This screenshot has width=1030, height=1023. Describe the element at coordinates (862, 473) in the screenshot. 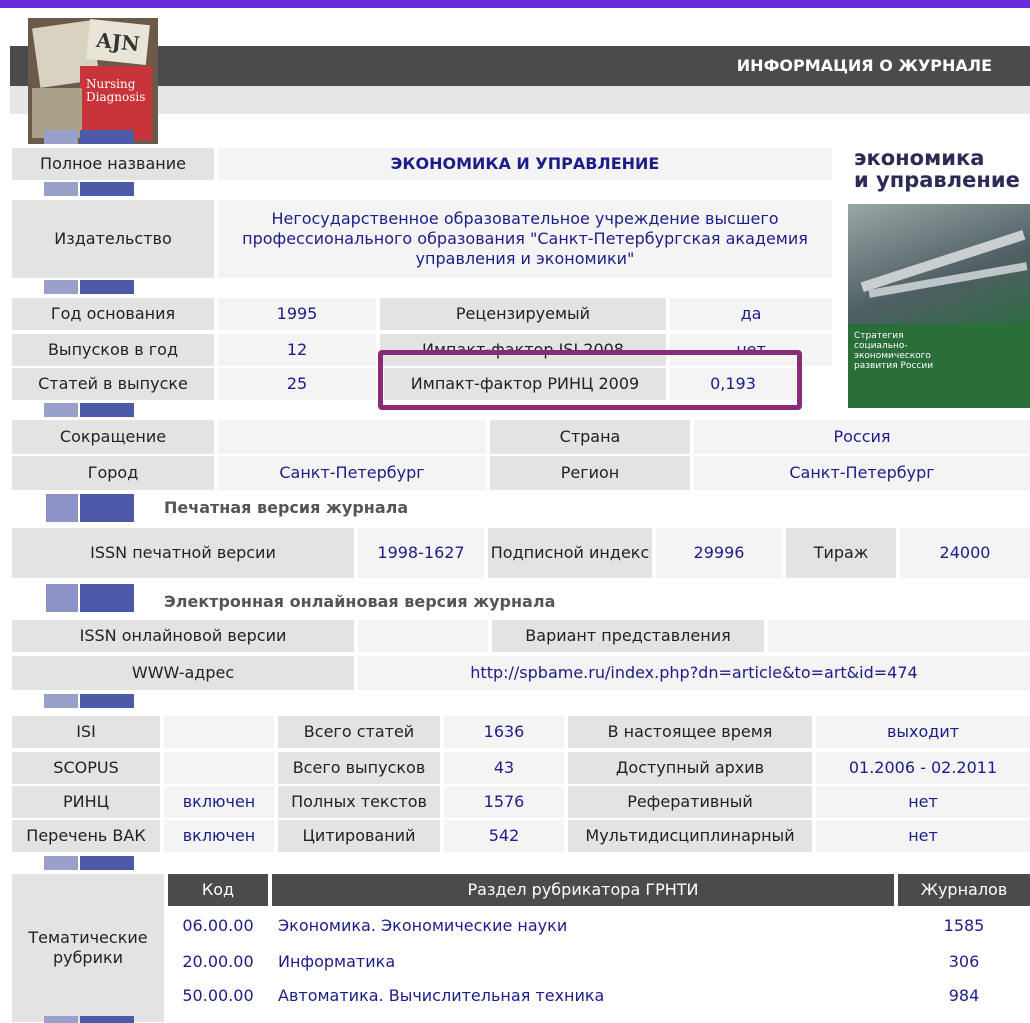

I see `region-value: Санкт-Петербург` at that location.